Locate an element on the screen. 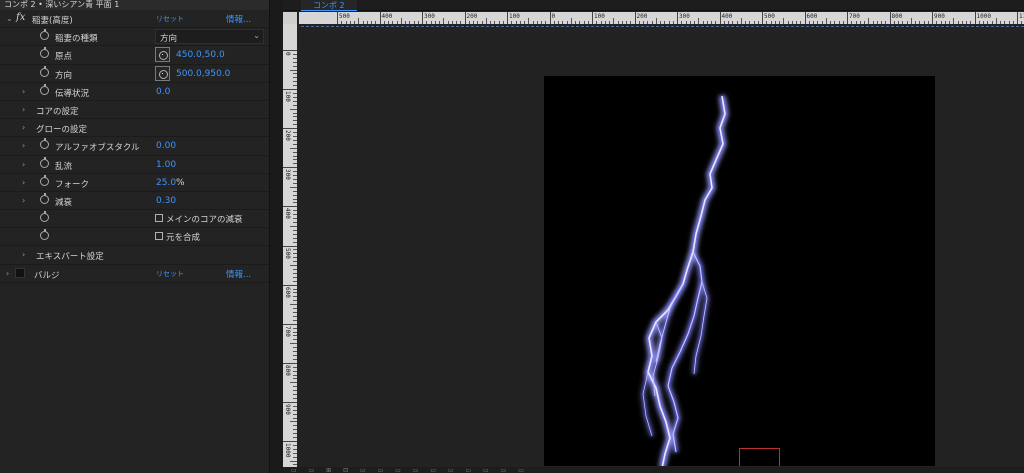 This screenshot has height=473, width=1024. origin-value: 450.0,50.0 is located at coordinates (200, 55).